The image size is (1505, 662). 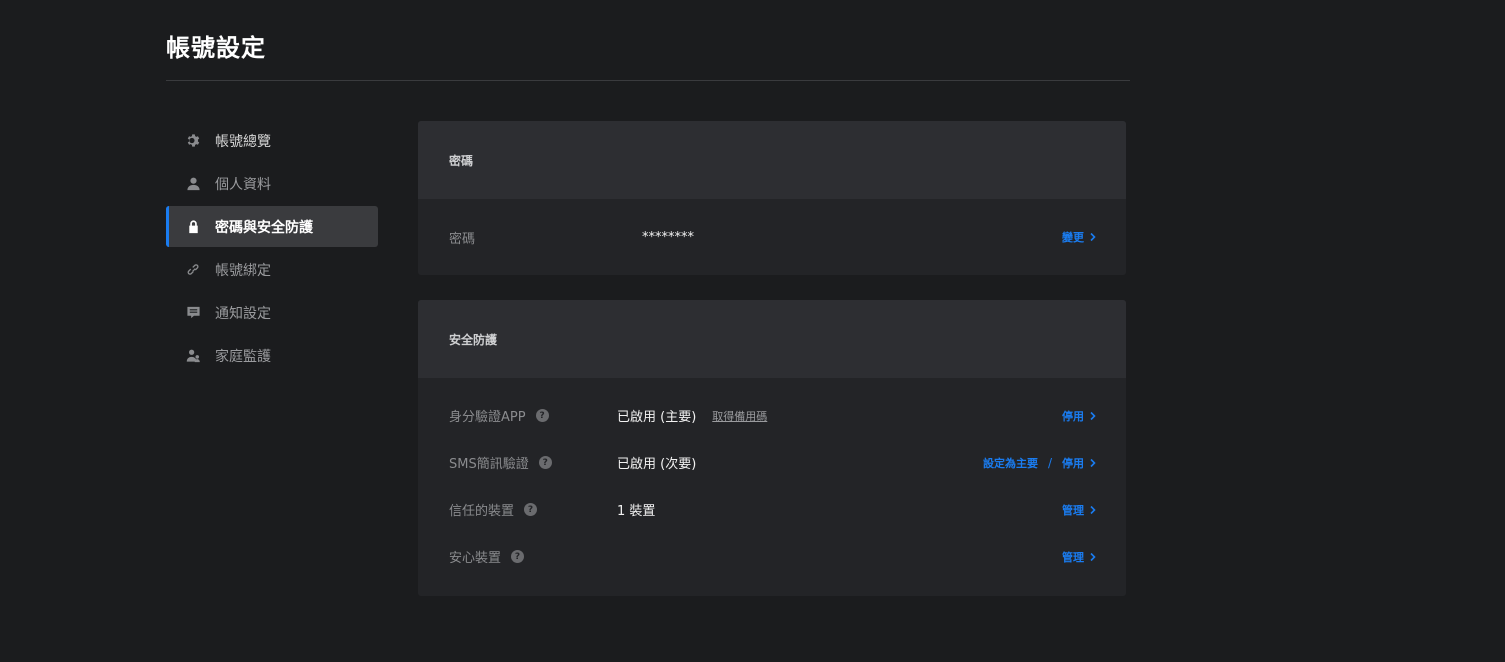 I want to click on sidebar: 帳號總覽 個人資料 密碼與安全防護 帳號綁定 通知設定 家庭監護, so click(x=272, y=249).